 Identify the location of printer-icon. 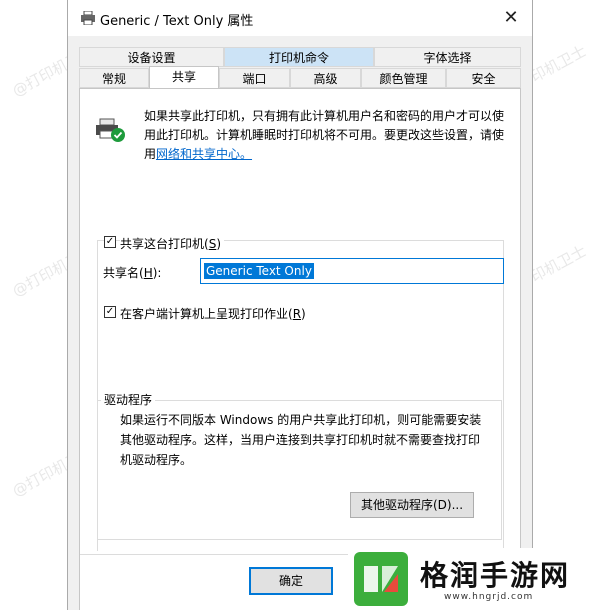
(88, 18).